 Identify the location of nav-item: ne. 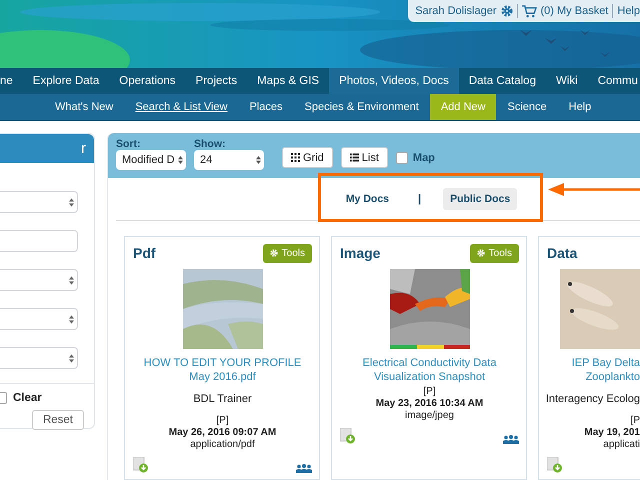
(11, 81).